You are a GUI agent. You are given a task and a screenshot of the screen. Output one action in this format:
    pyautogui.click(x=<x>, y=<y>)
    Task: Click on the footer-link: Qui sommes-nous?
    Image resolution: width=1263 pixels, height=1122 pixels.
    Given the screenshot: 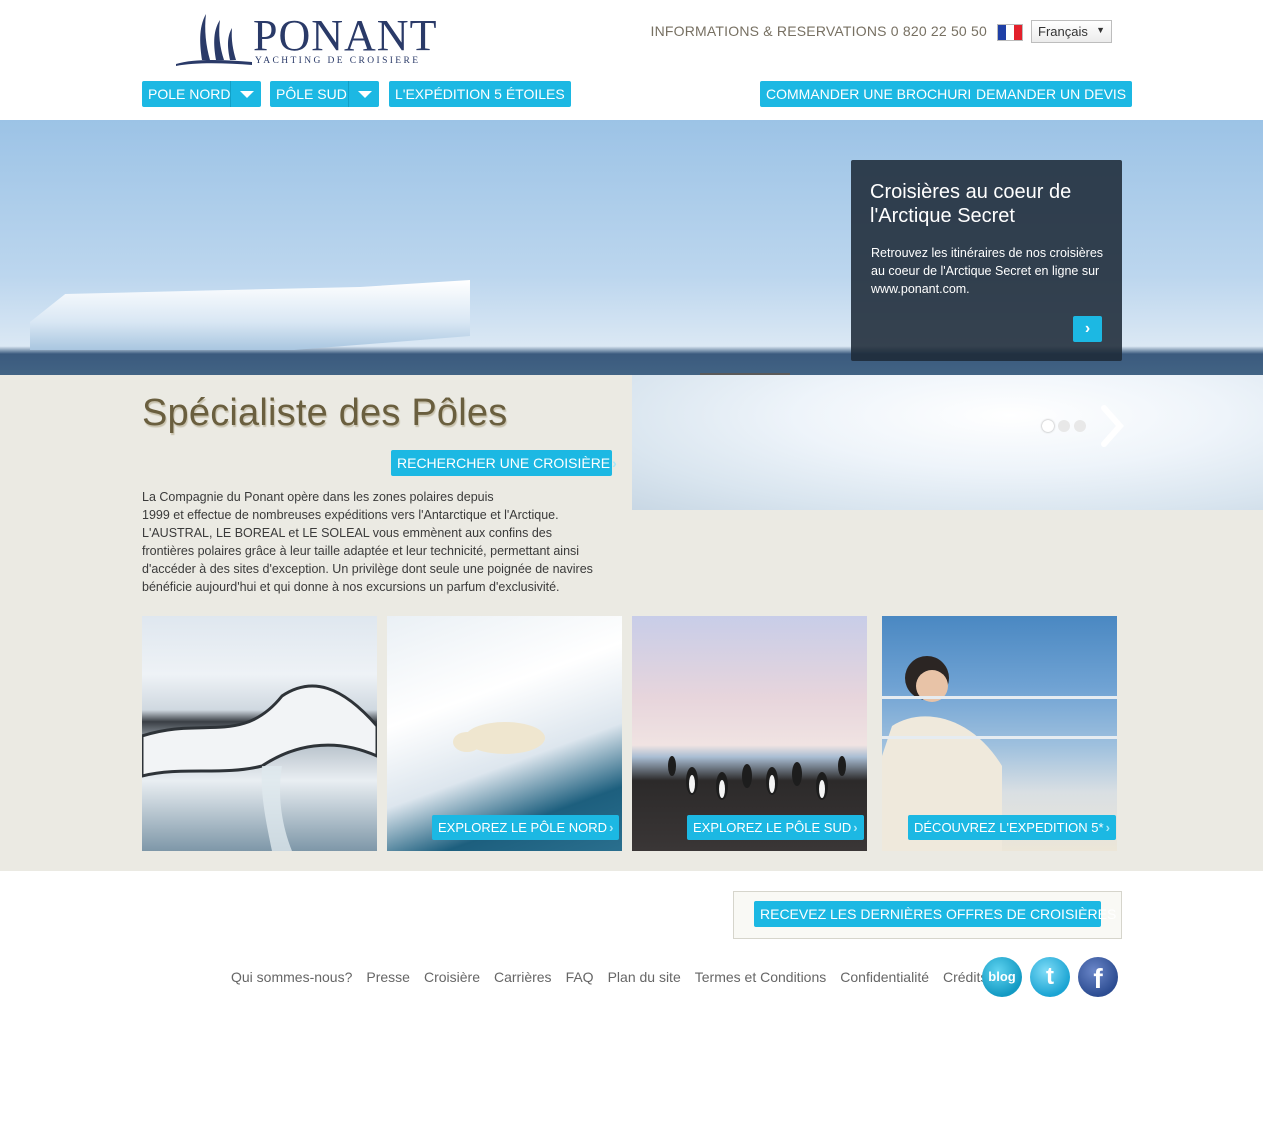 What is the action you would take?
    pyautogui.click(x=291, y=977)
    